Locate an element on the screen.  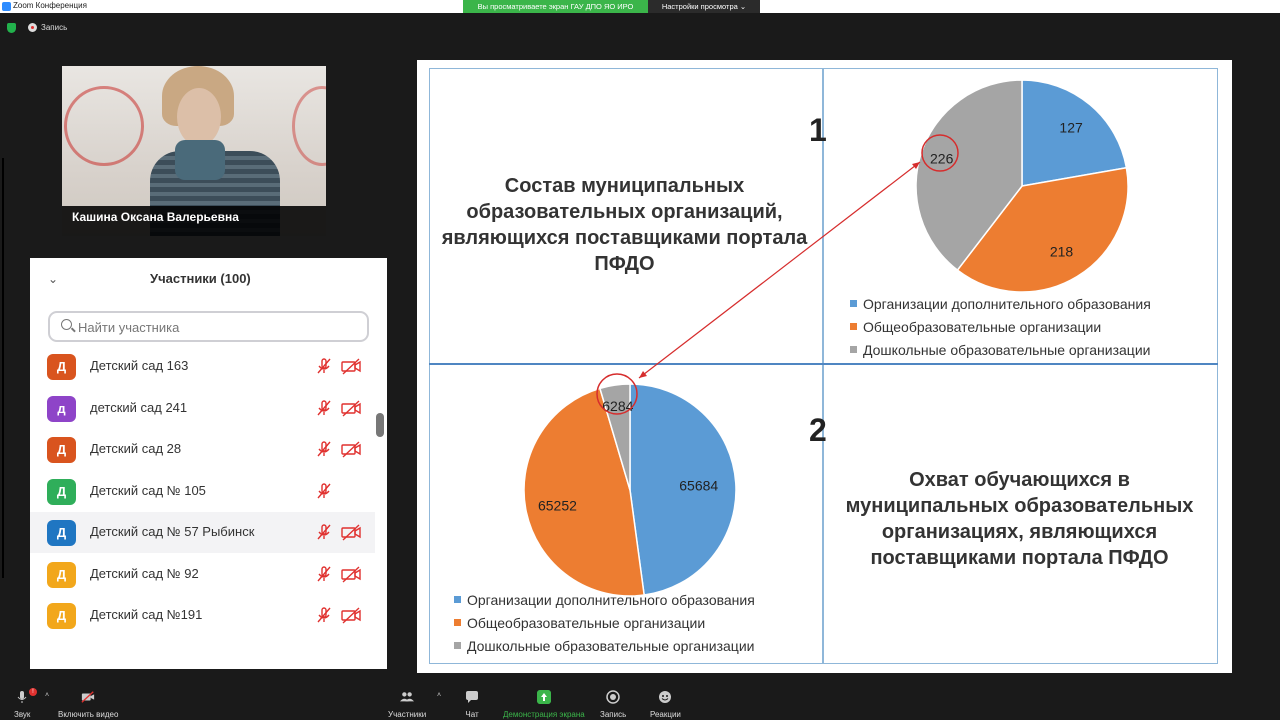
share-screen-button: Демонстрация экрана is located at coordinates (544, 704).